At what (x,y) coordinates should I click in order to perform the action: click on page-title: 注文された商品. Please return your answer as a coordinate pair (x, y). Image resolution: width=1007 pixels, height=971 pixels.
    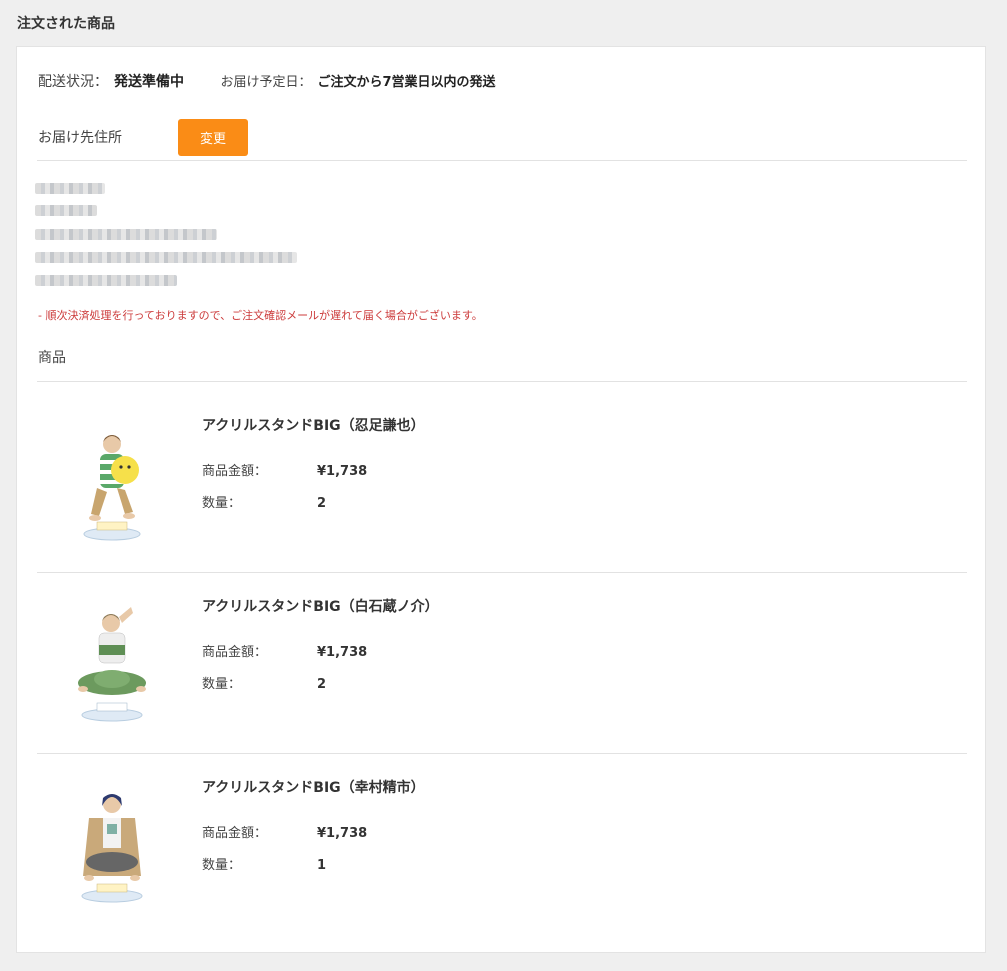
    Looking at the image, I should click on (66, 24).